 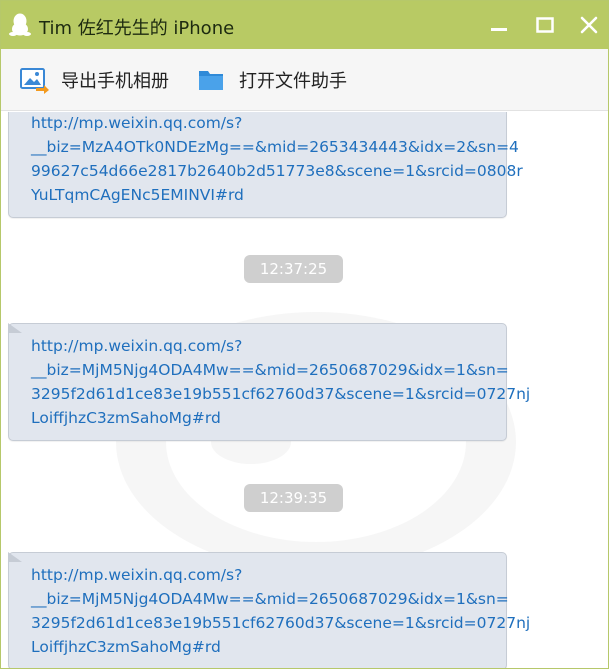 I want to click on title-bar: Tim 佐红先生的 iPhone, so click(x=304, y=25).